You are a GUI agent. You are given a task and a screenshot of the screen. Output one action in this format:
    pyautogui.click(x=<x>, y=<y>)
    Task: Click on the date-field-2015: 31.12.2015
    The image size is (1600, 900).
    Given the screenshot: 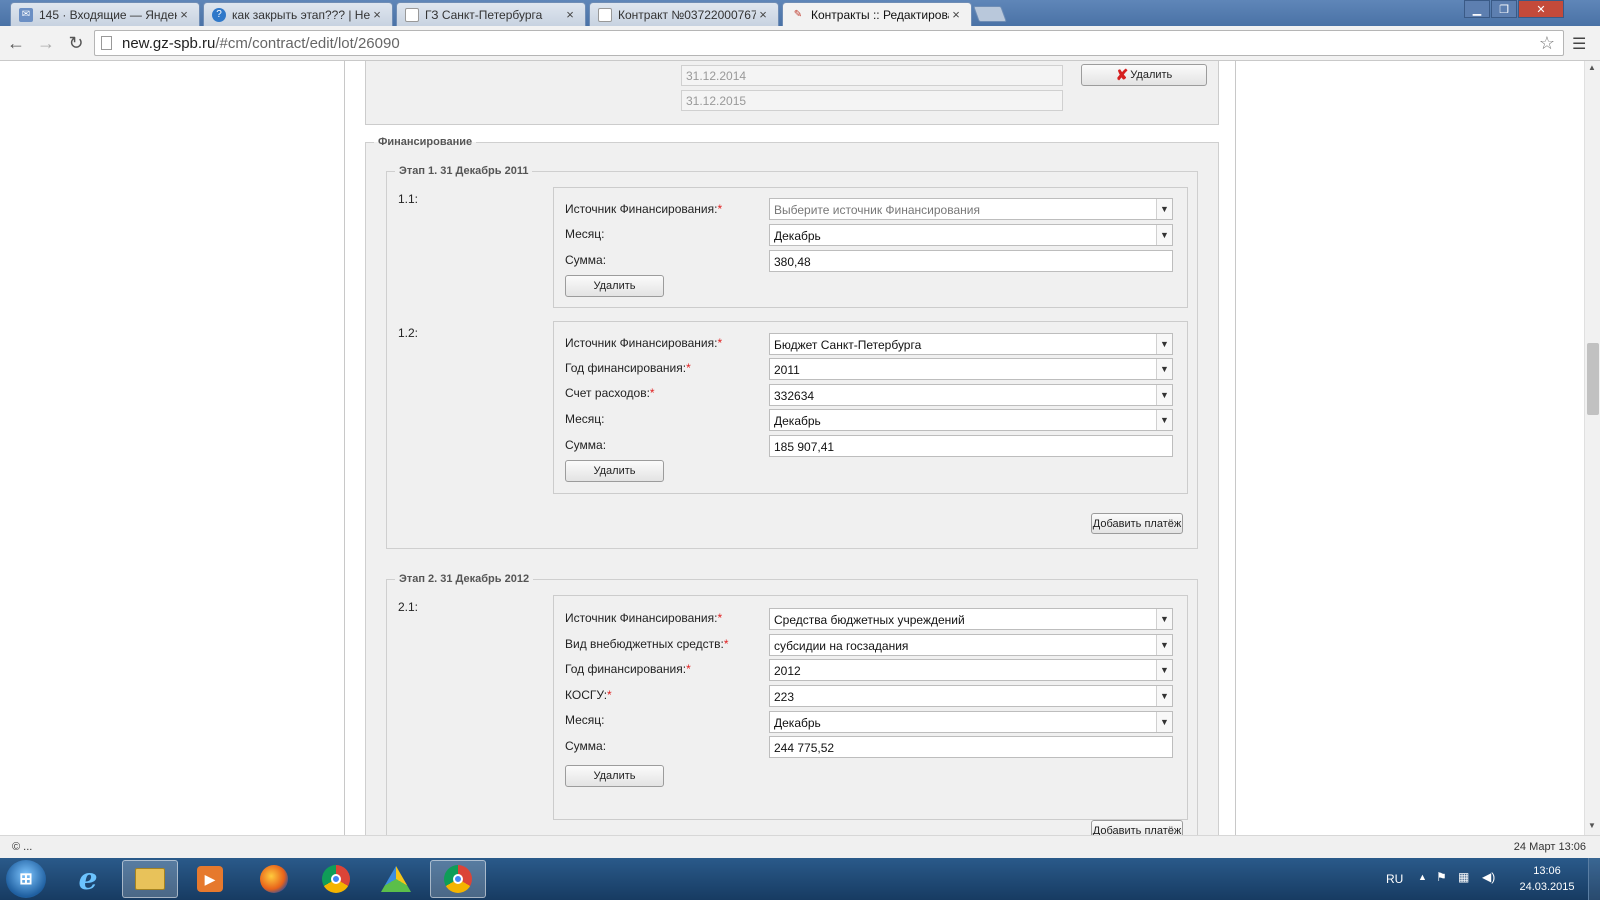 What is the action you would take?
    pyautogui.click(x=872, y=100)
    